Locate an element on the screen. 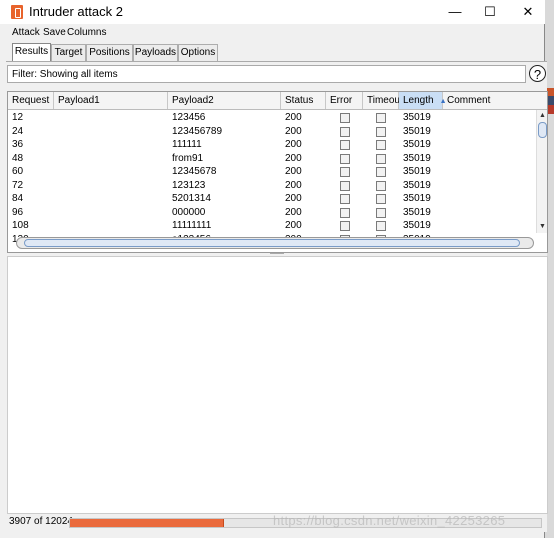  tab-options: Options is located at coordinates (198, 52).